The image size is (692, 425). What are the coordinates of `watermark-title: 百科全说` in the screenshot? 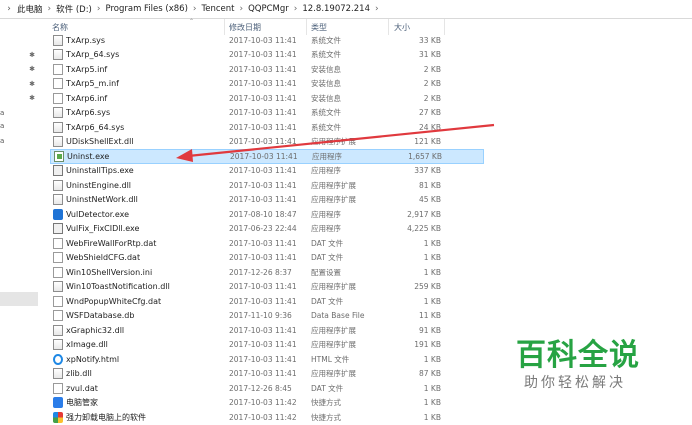 It's located at (578, 355).